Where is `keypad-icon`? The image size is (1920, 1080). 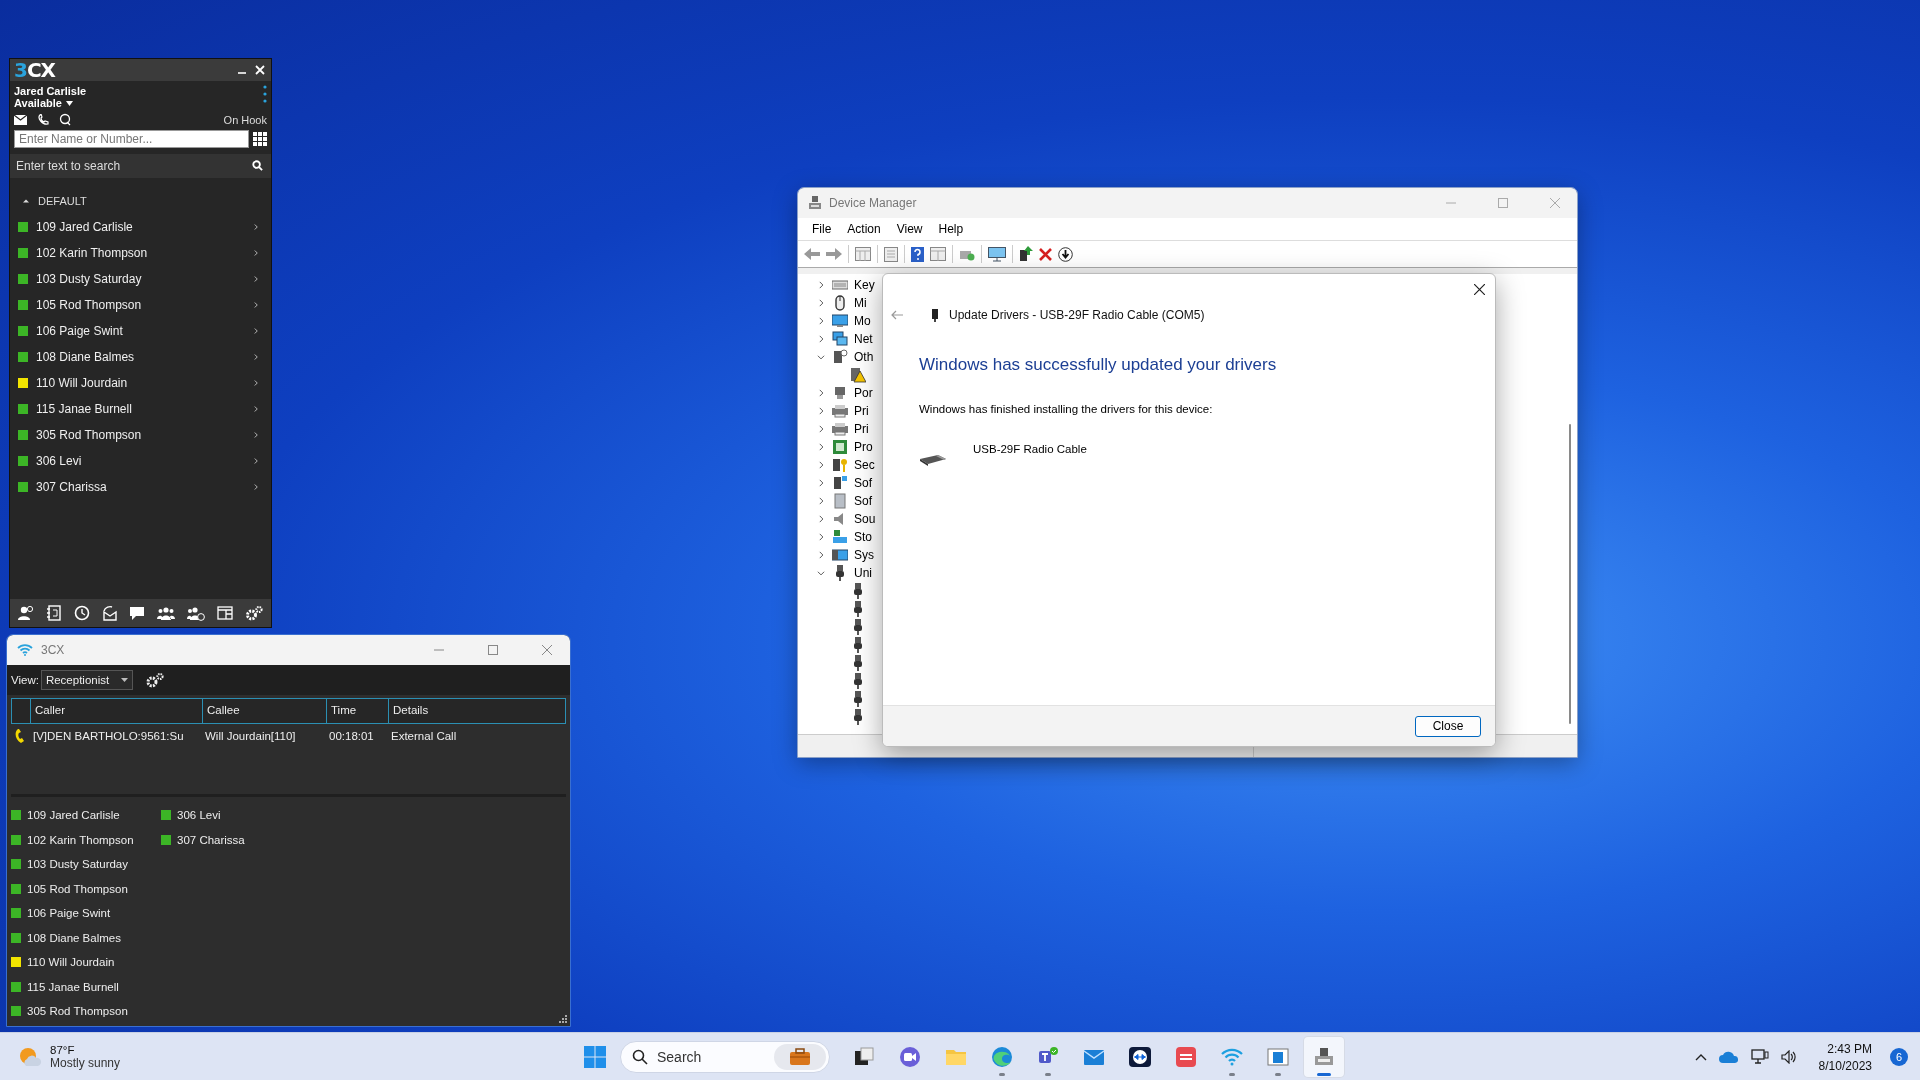
keypad-icon is located at coordinates (260, 139).